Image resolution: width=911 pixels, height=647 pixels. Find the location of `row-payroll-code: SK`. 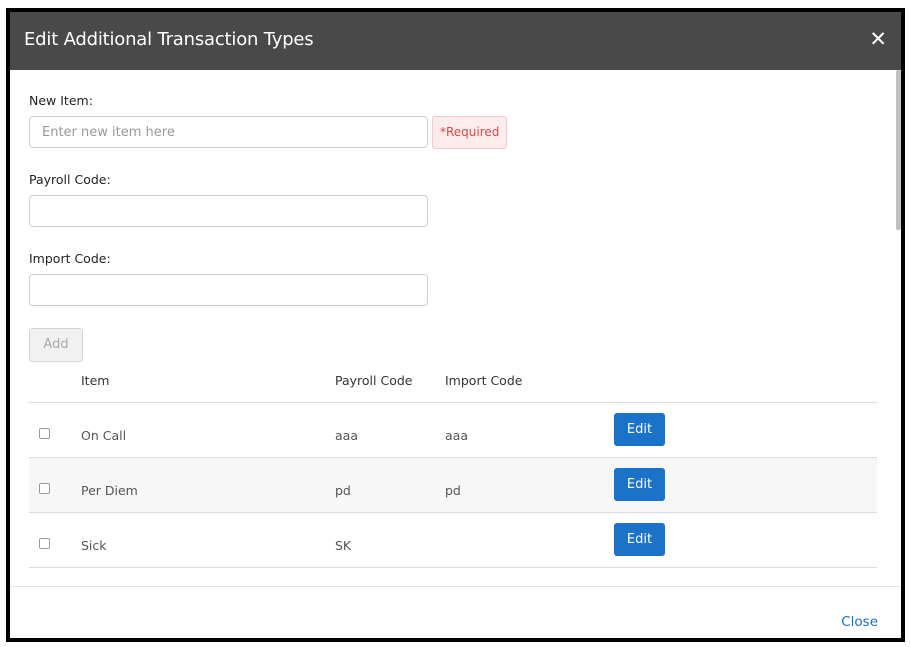

row-payroll-code: SK is located at coordinates (343, 545).